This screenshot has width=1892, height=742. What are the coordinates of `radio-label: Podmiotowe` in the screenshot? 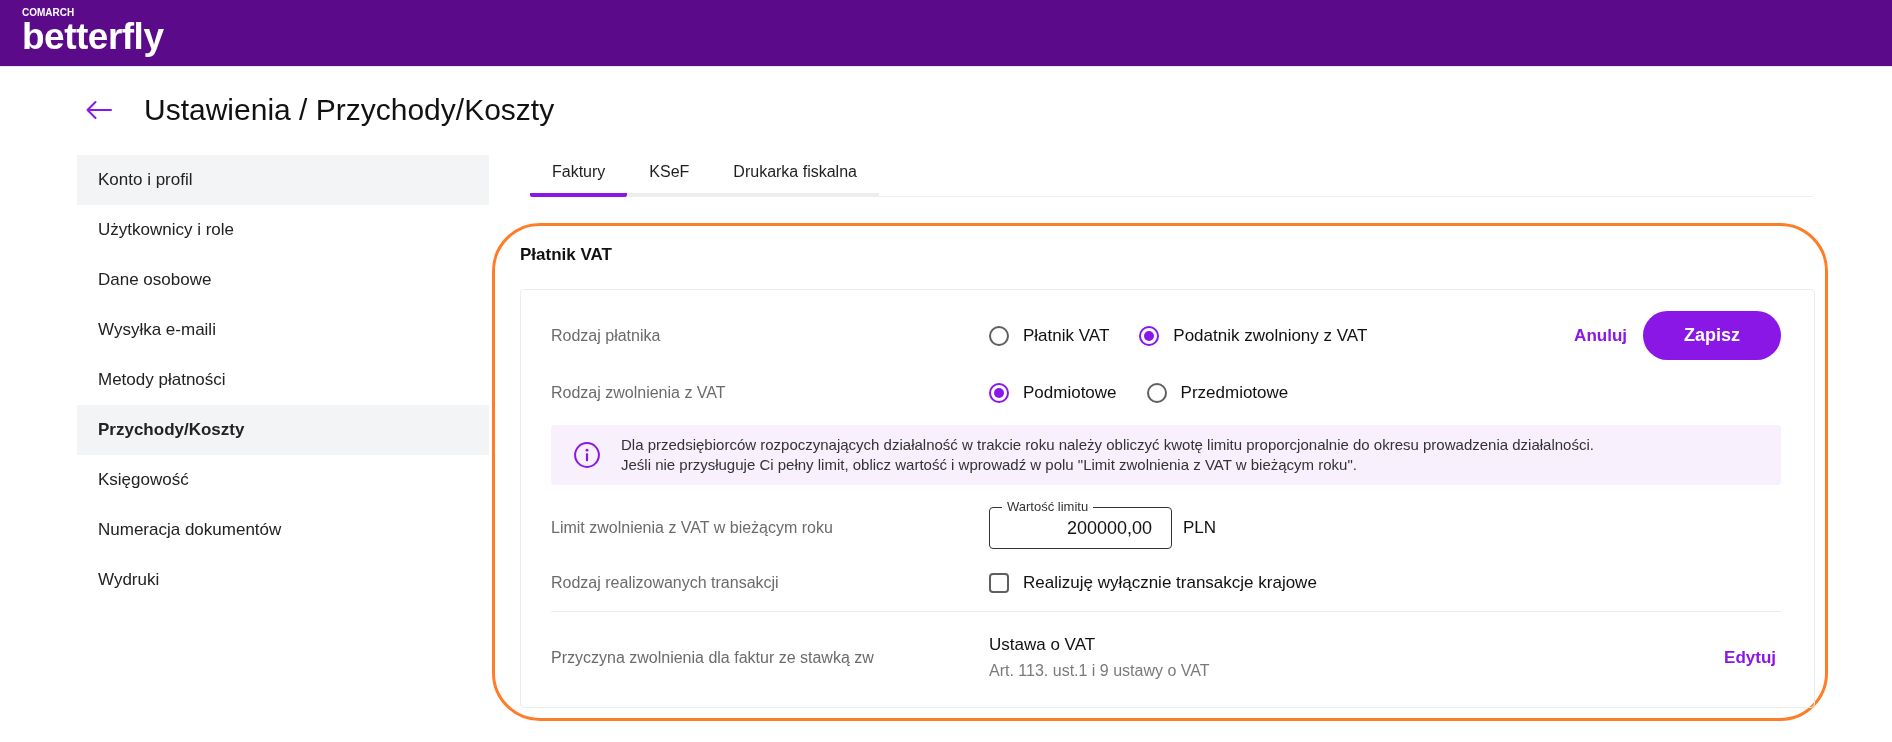 It's located at (1070, 393).